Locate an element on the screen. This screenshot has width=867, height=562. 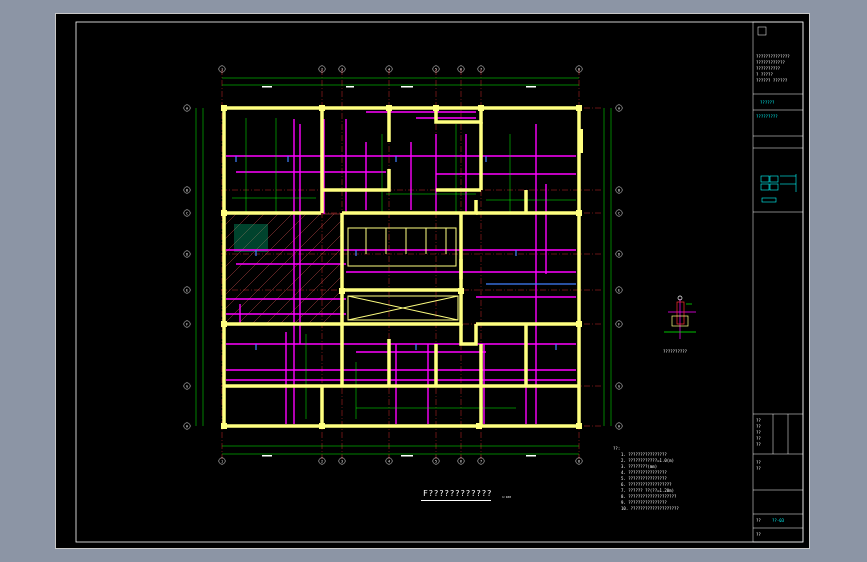
company-line: ?????????????? is located at coordinates (773, 56).